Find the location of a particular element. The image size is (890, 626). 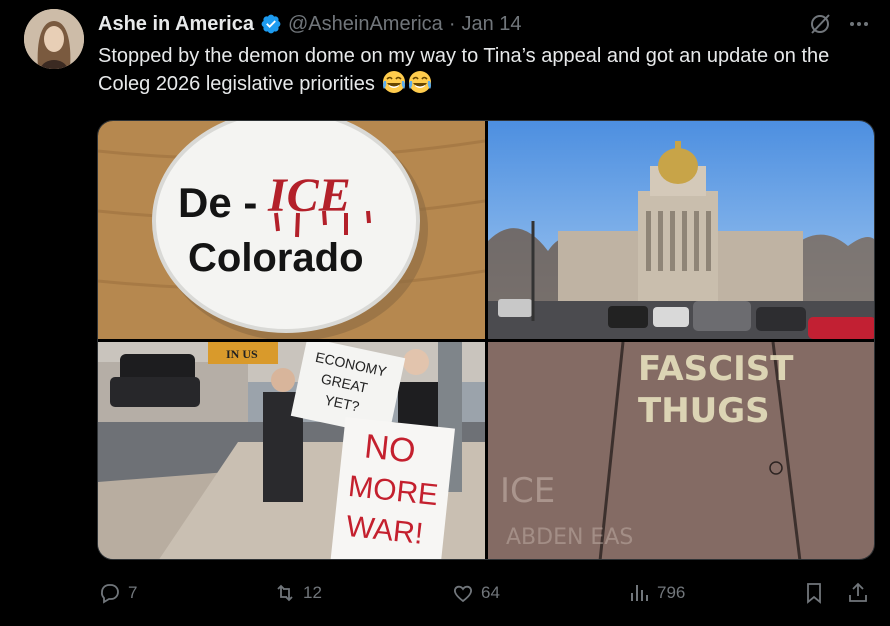

grok-icon is located at coordinates (820, 24).